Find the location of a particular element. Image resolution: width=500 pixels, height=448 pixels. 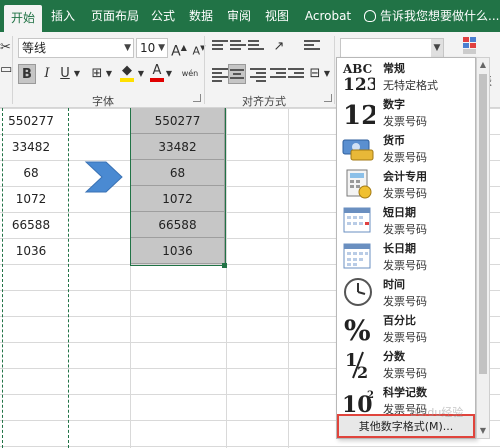

font-size-combo: 10 ▼ is located at coordinates (152, 48).